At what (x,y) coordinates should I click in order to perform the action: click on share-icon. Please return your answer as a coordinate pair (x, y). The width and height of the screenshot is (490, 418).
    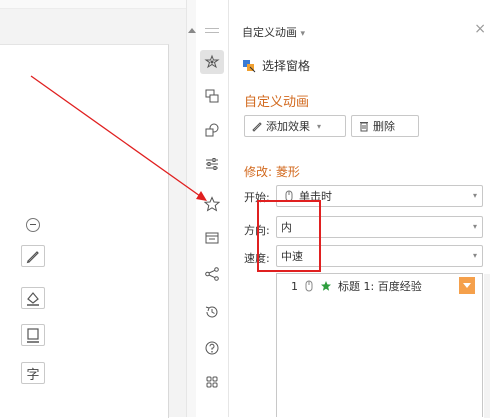
    Looking at the image, I should click on (212, 274).